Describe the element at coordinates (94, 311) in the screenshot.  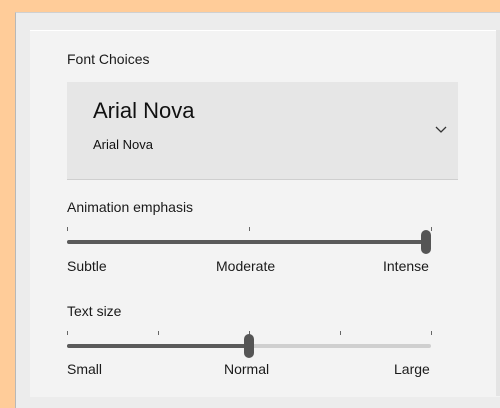
I see `text-size-label: Text size` at that location.